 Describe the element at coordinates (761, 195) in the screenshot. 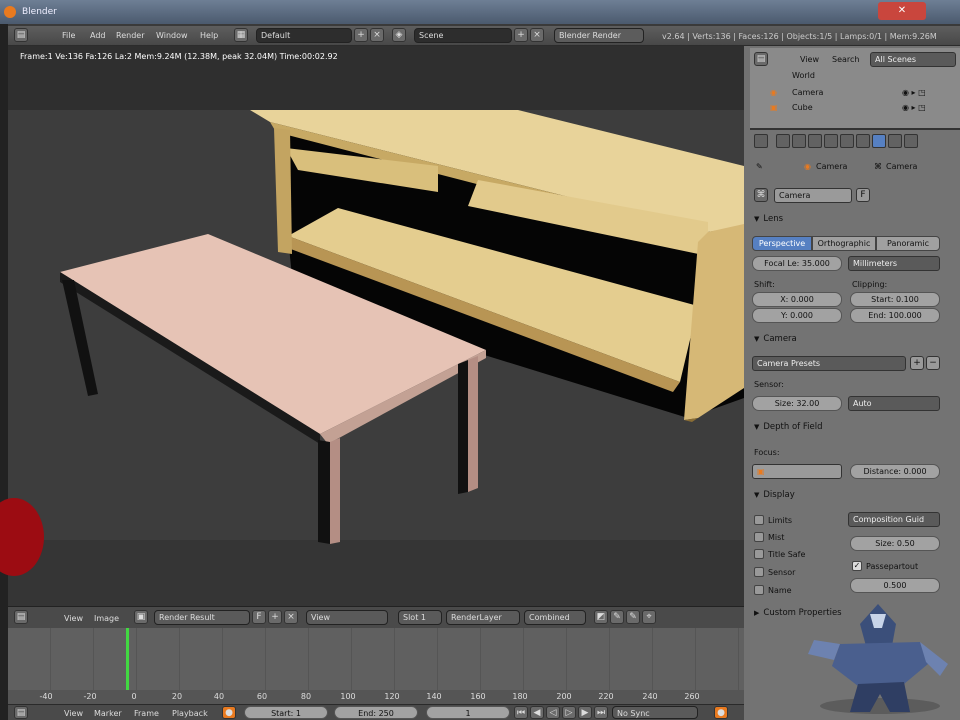

I see `datablock-browse-icon: ⌘` at that location.